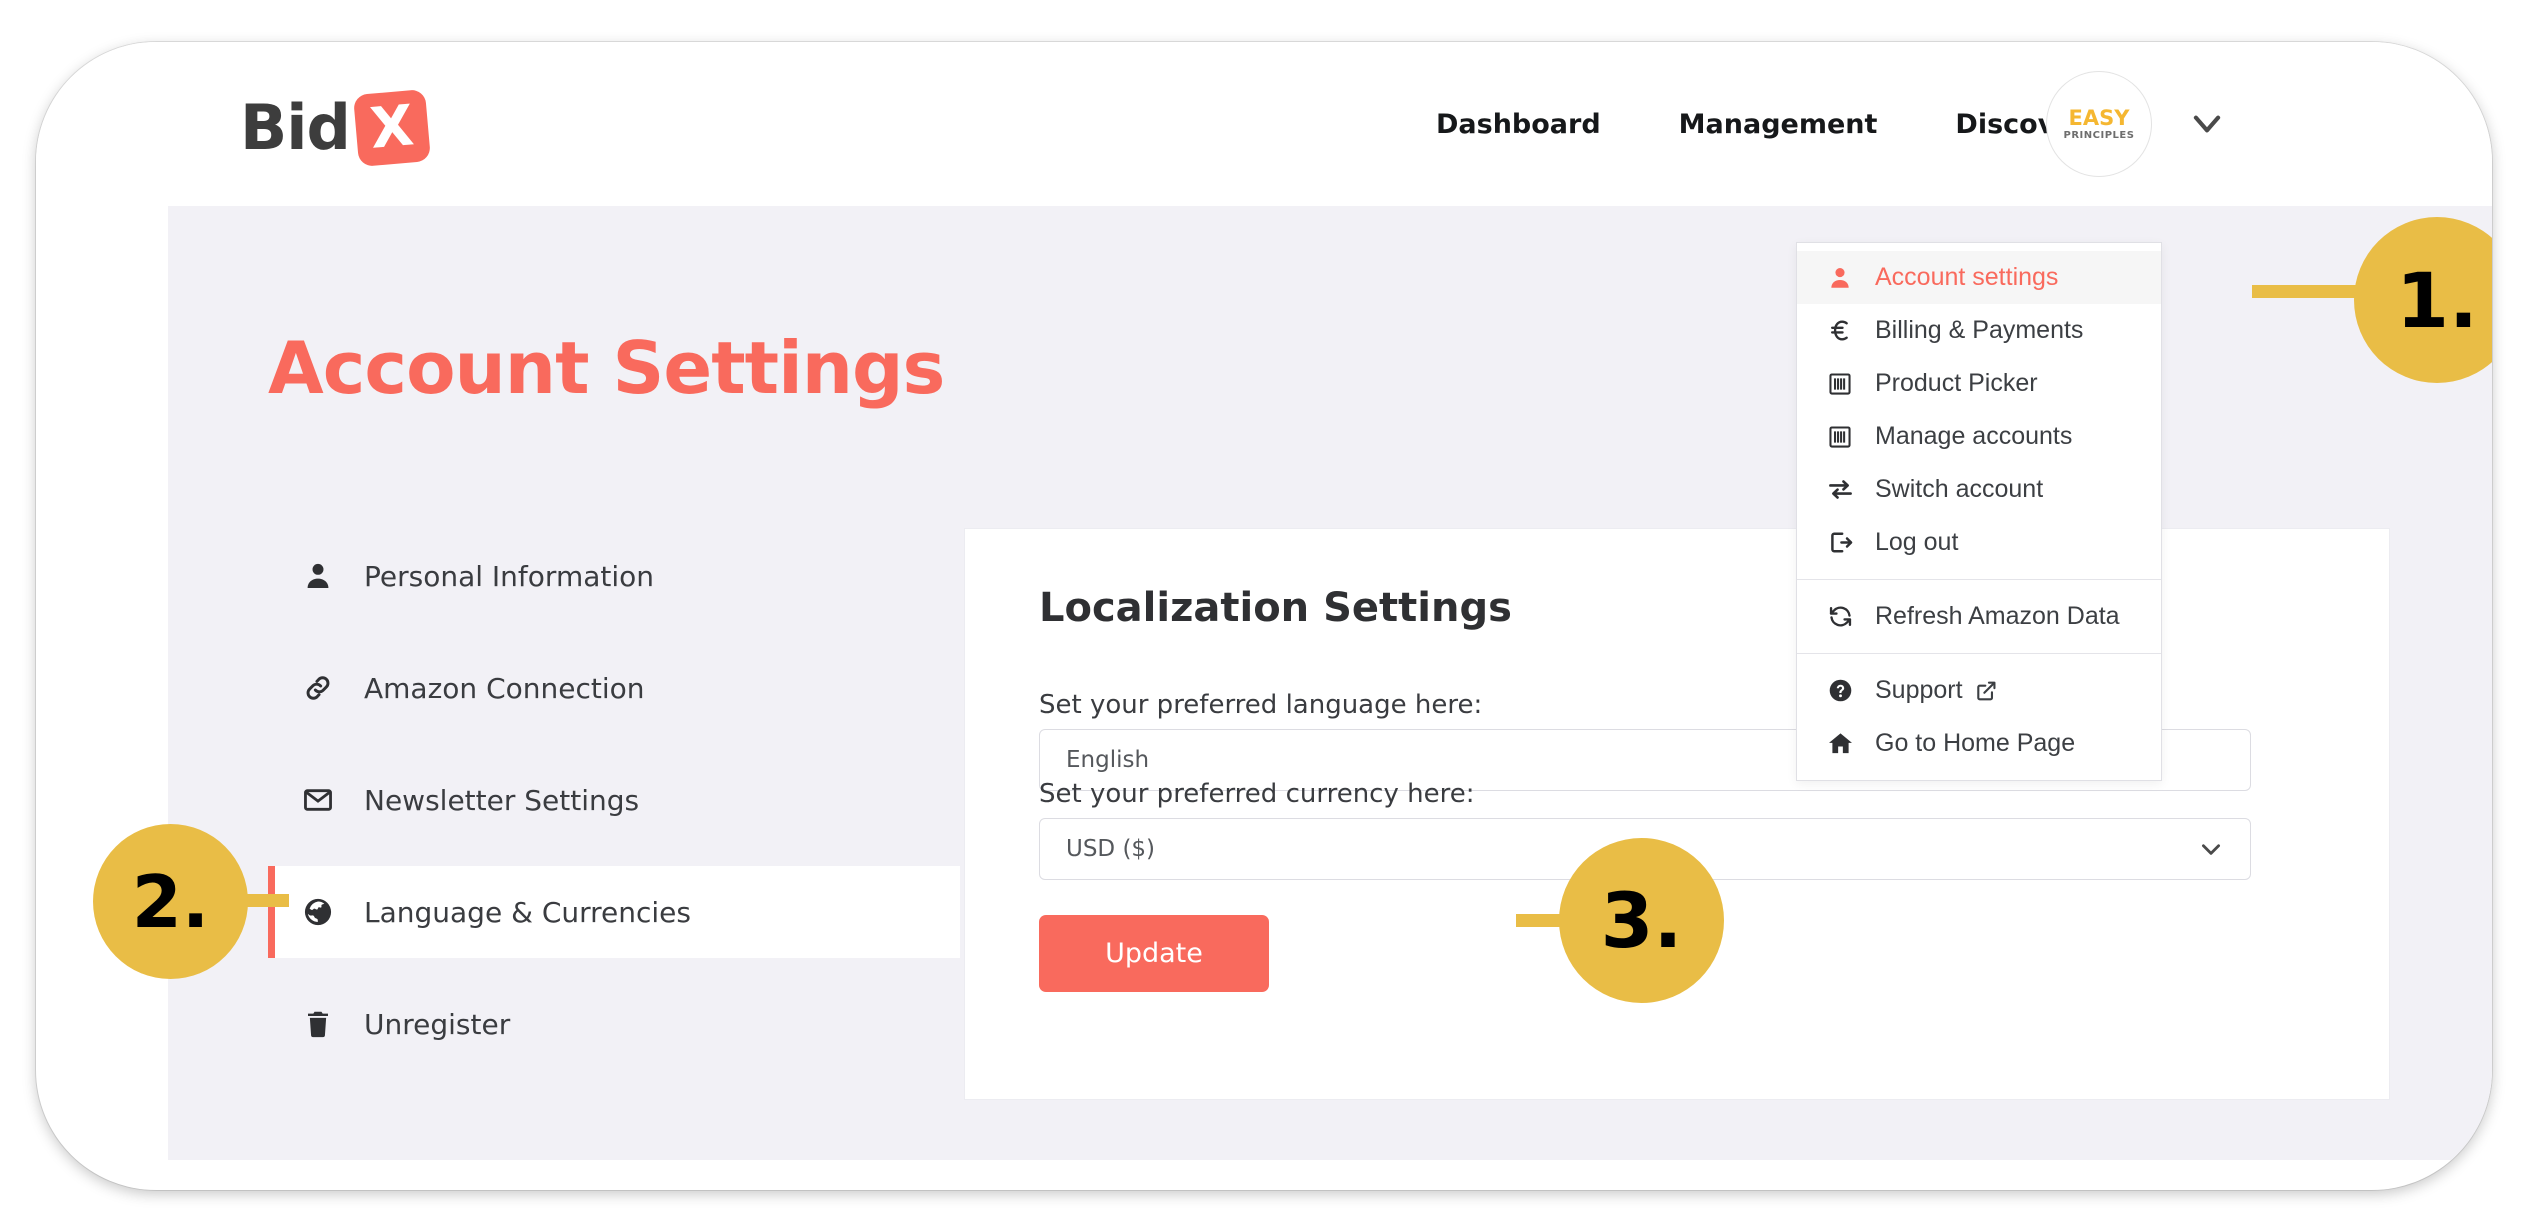 Image resolution: width=2528 pixels, height=1231 pixels. I want to click on logout-icon, so click(1840, 543).